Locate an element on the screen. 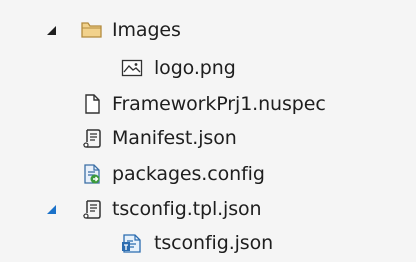 The height and width of the screenshot is (262, 416). tree-item-images: Images is located at coordinates (208, 30).